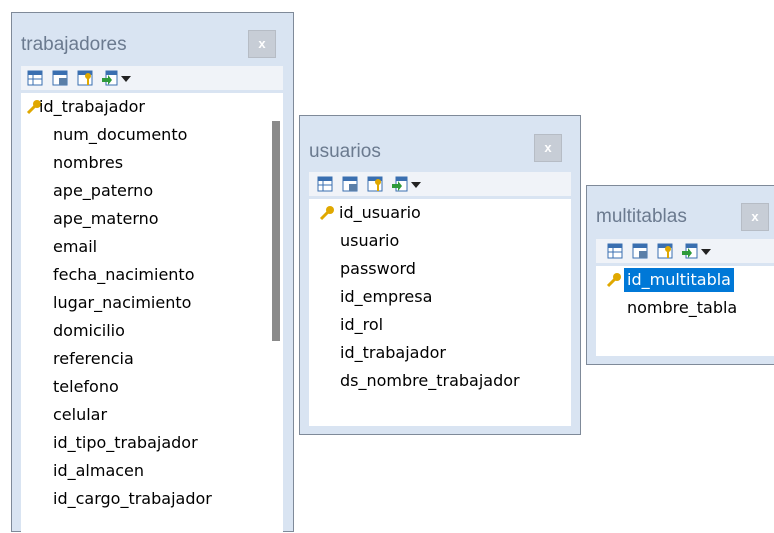 The width and height of the screenshot is (774, 533). I want to click on vertical-scrollbar, so click(276, 313).